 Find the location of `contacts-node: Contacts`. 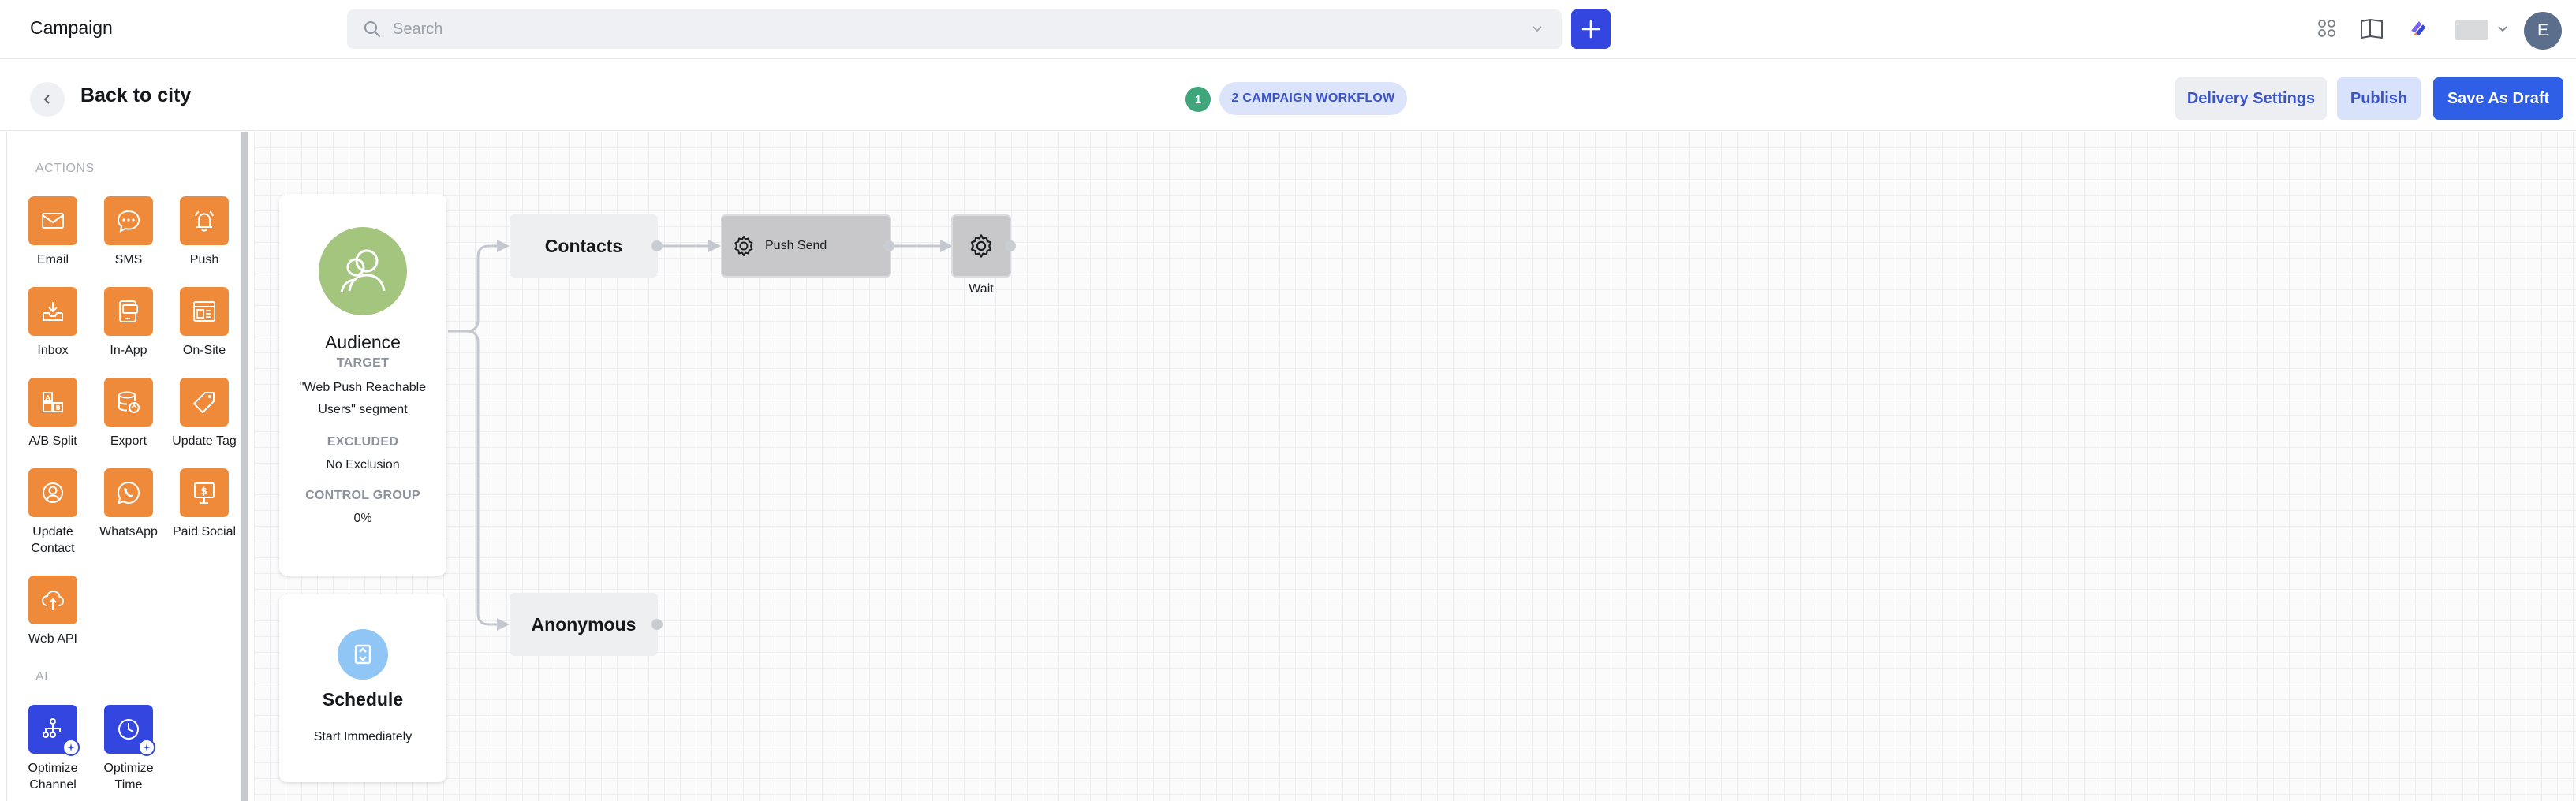

contacts-node: Contacts is located at coordinates (584, 246).